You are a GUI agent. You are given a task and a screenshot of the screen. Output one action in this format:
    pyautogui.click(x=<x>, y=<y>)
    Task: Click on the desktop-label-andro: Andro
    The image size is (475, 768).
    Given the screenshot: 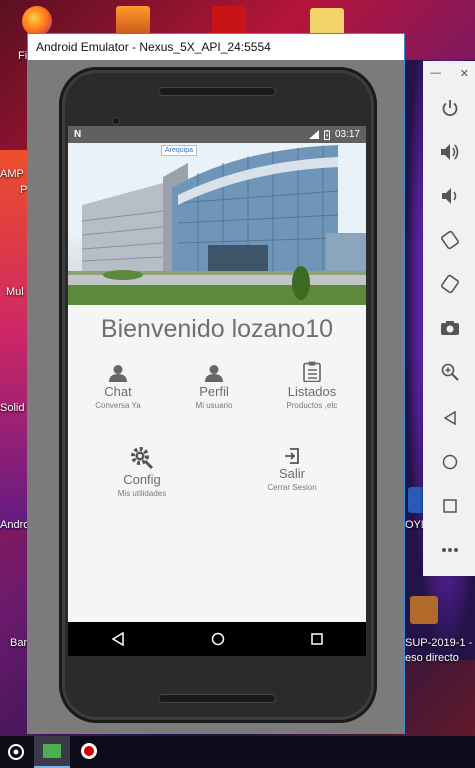 What is the action you would take?
    pyautogui.click(x=15, y=525)
    